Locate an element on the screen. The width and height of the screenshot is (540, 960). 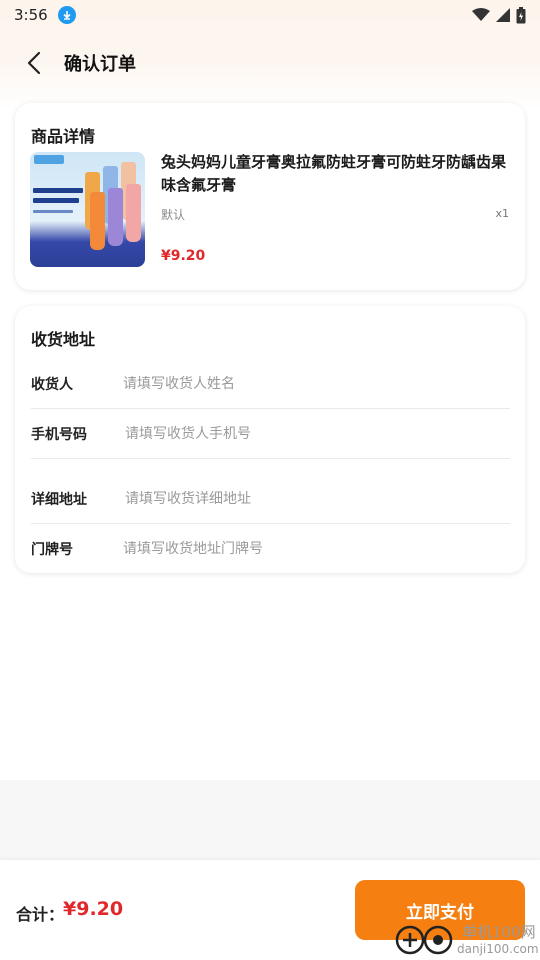
status-bar: 3:56 is located at coordinates (270, 15).